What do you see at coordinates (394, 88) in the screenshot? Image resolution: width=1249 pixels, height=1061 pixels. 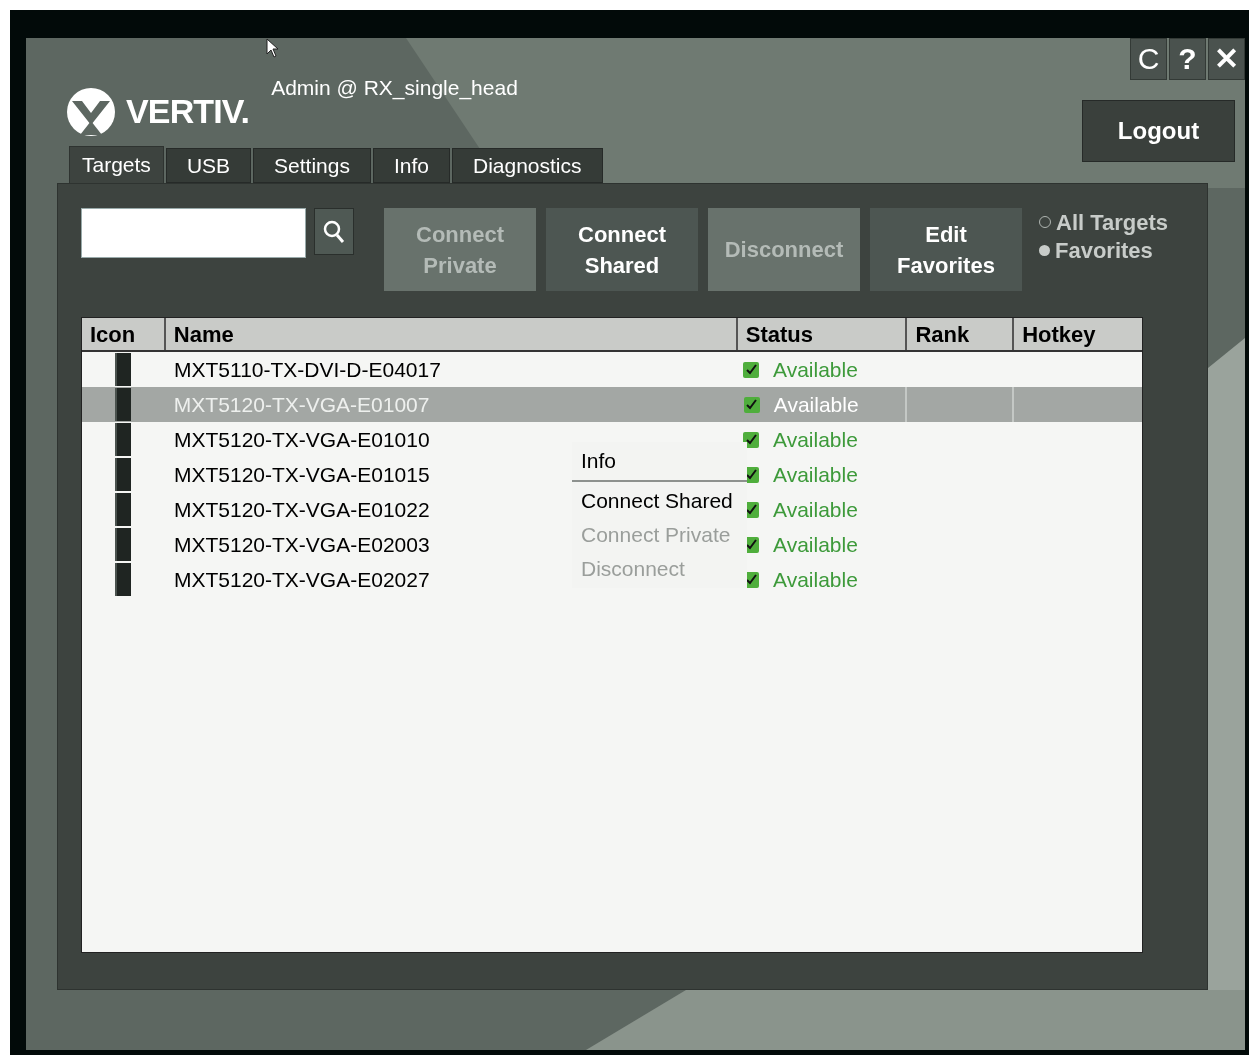 I see `user-label: Admin @ RX_single_head` at bounding box center [394, 88].